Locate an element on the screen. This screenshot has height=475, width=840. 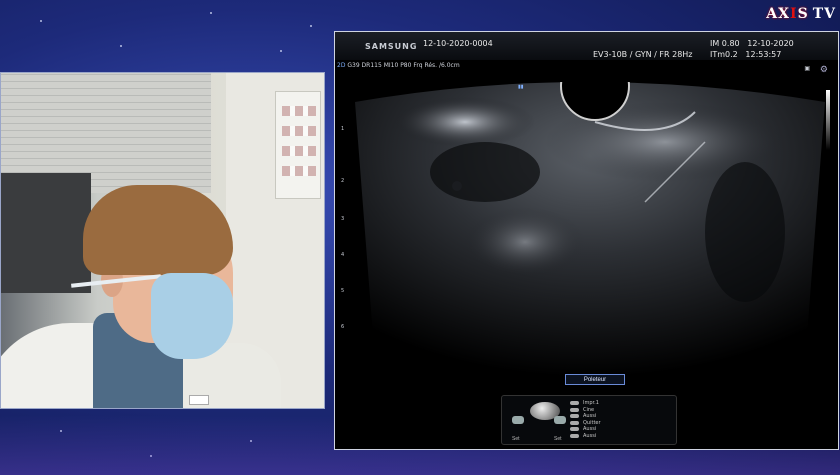
imaging-mode: 2D is located at coordinates (341, 65).